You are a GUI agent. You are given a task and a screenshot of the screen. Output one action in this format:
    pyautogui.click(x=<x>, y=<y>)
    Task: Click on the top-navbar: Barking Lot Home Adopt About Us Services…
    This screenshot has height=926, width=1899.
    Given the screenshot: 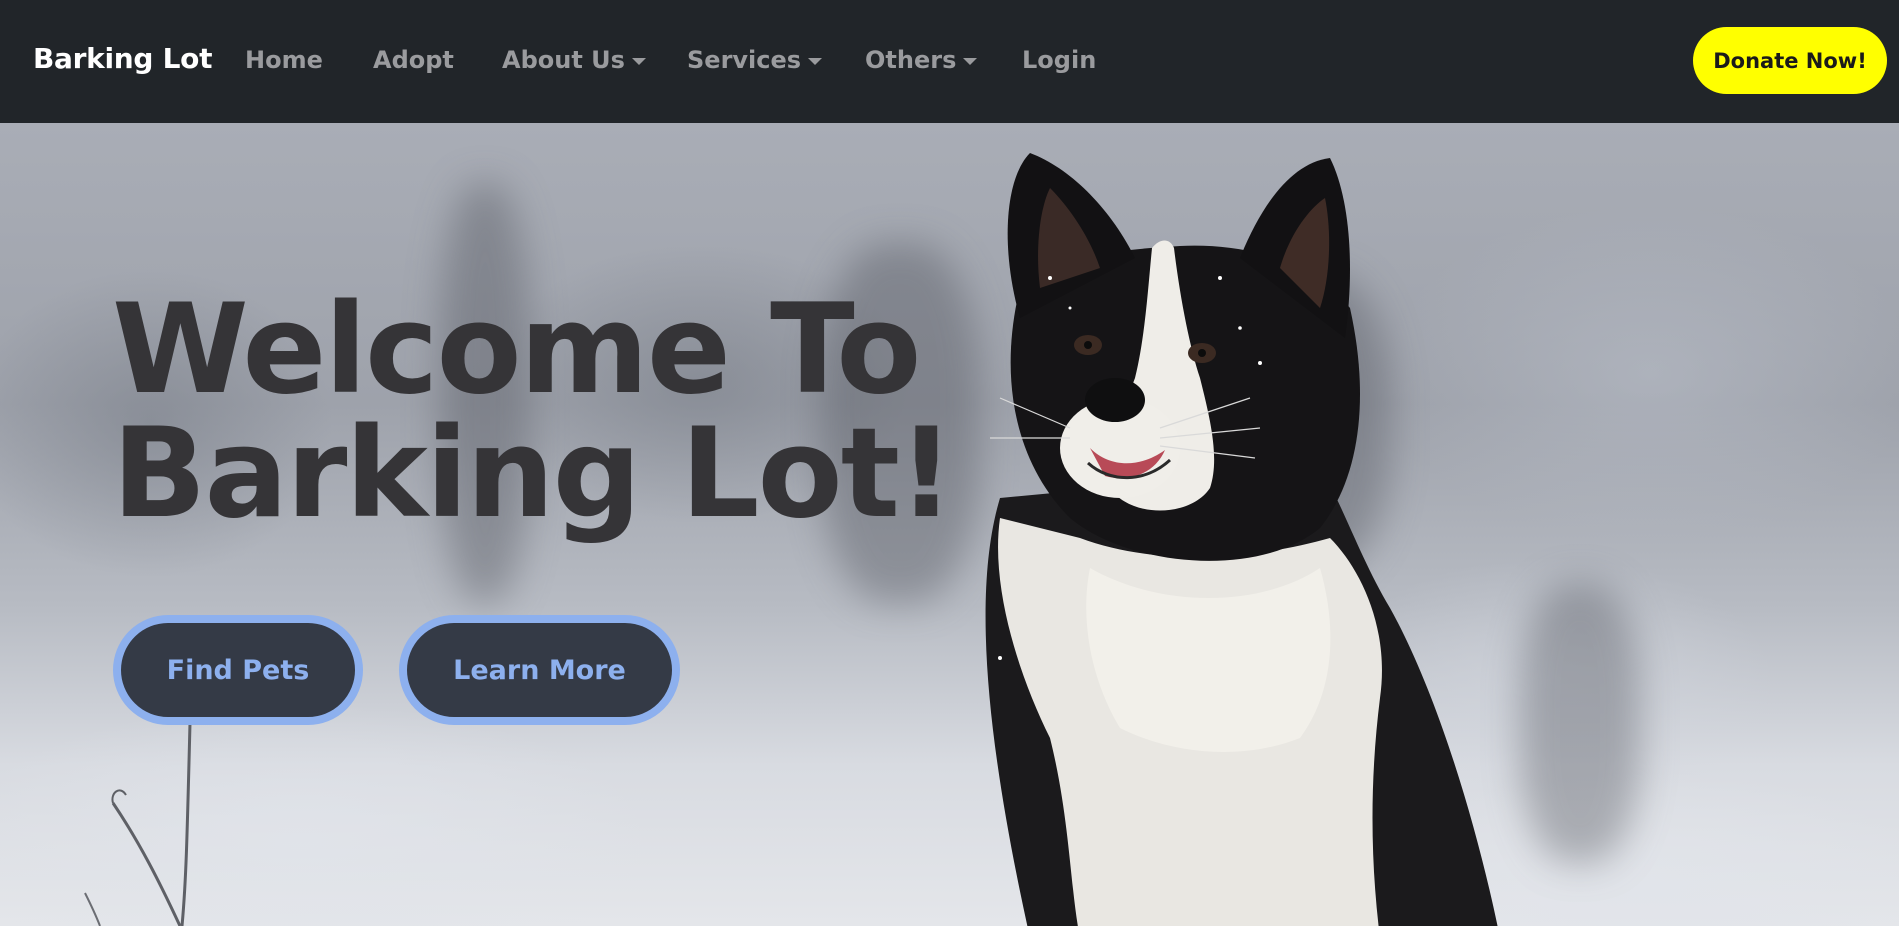 What is the action you would take?
    pyautogui.click(x=949, y=61)
    